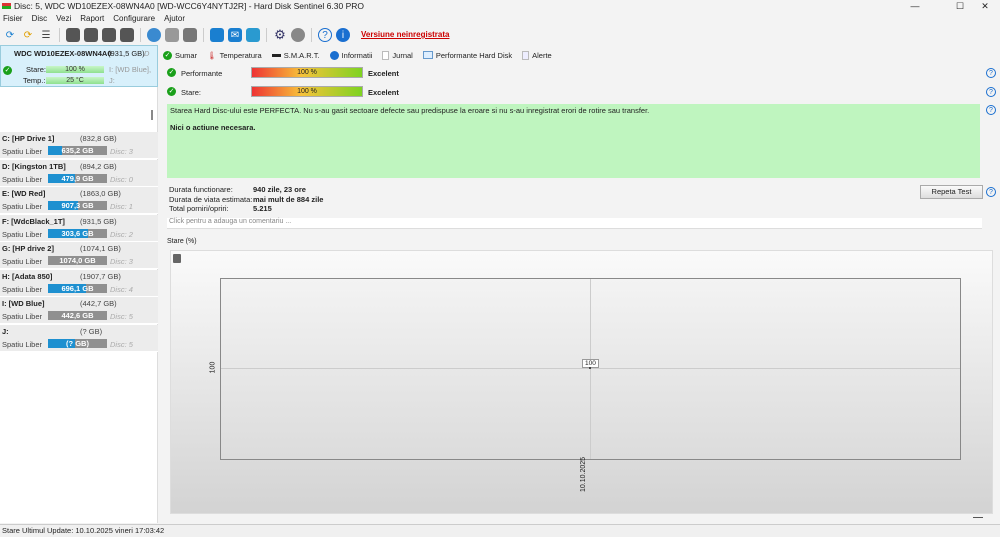 This screenshot has width=1000, height=537. What do you see at coordinates (177, 258) in the screenshot?
I see `save-icon` at bounding box center [177, 258].